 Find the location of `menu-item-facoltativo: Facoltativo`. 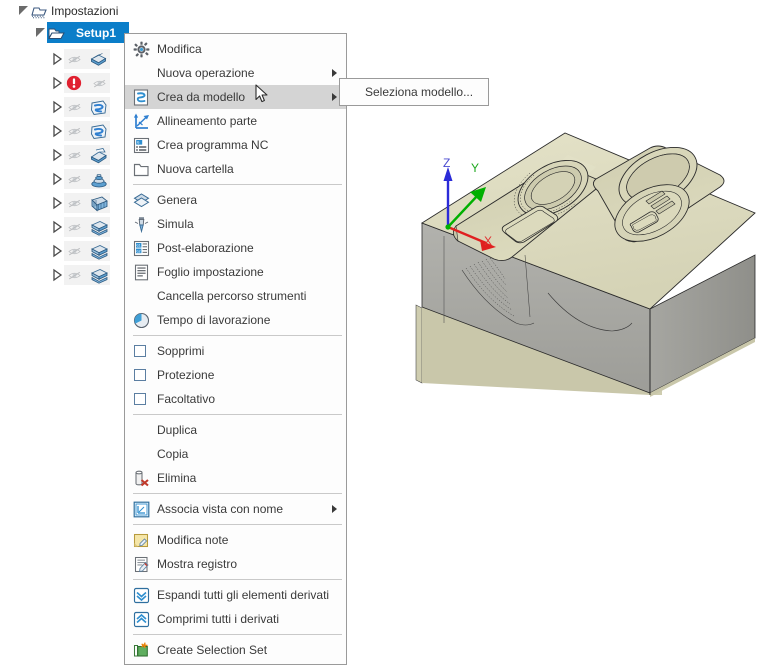

menu-item-facoltativo: Facoltativo is located at coordinates (235, 399).